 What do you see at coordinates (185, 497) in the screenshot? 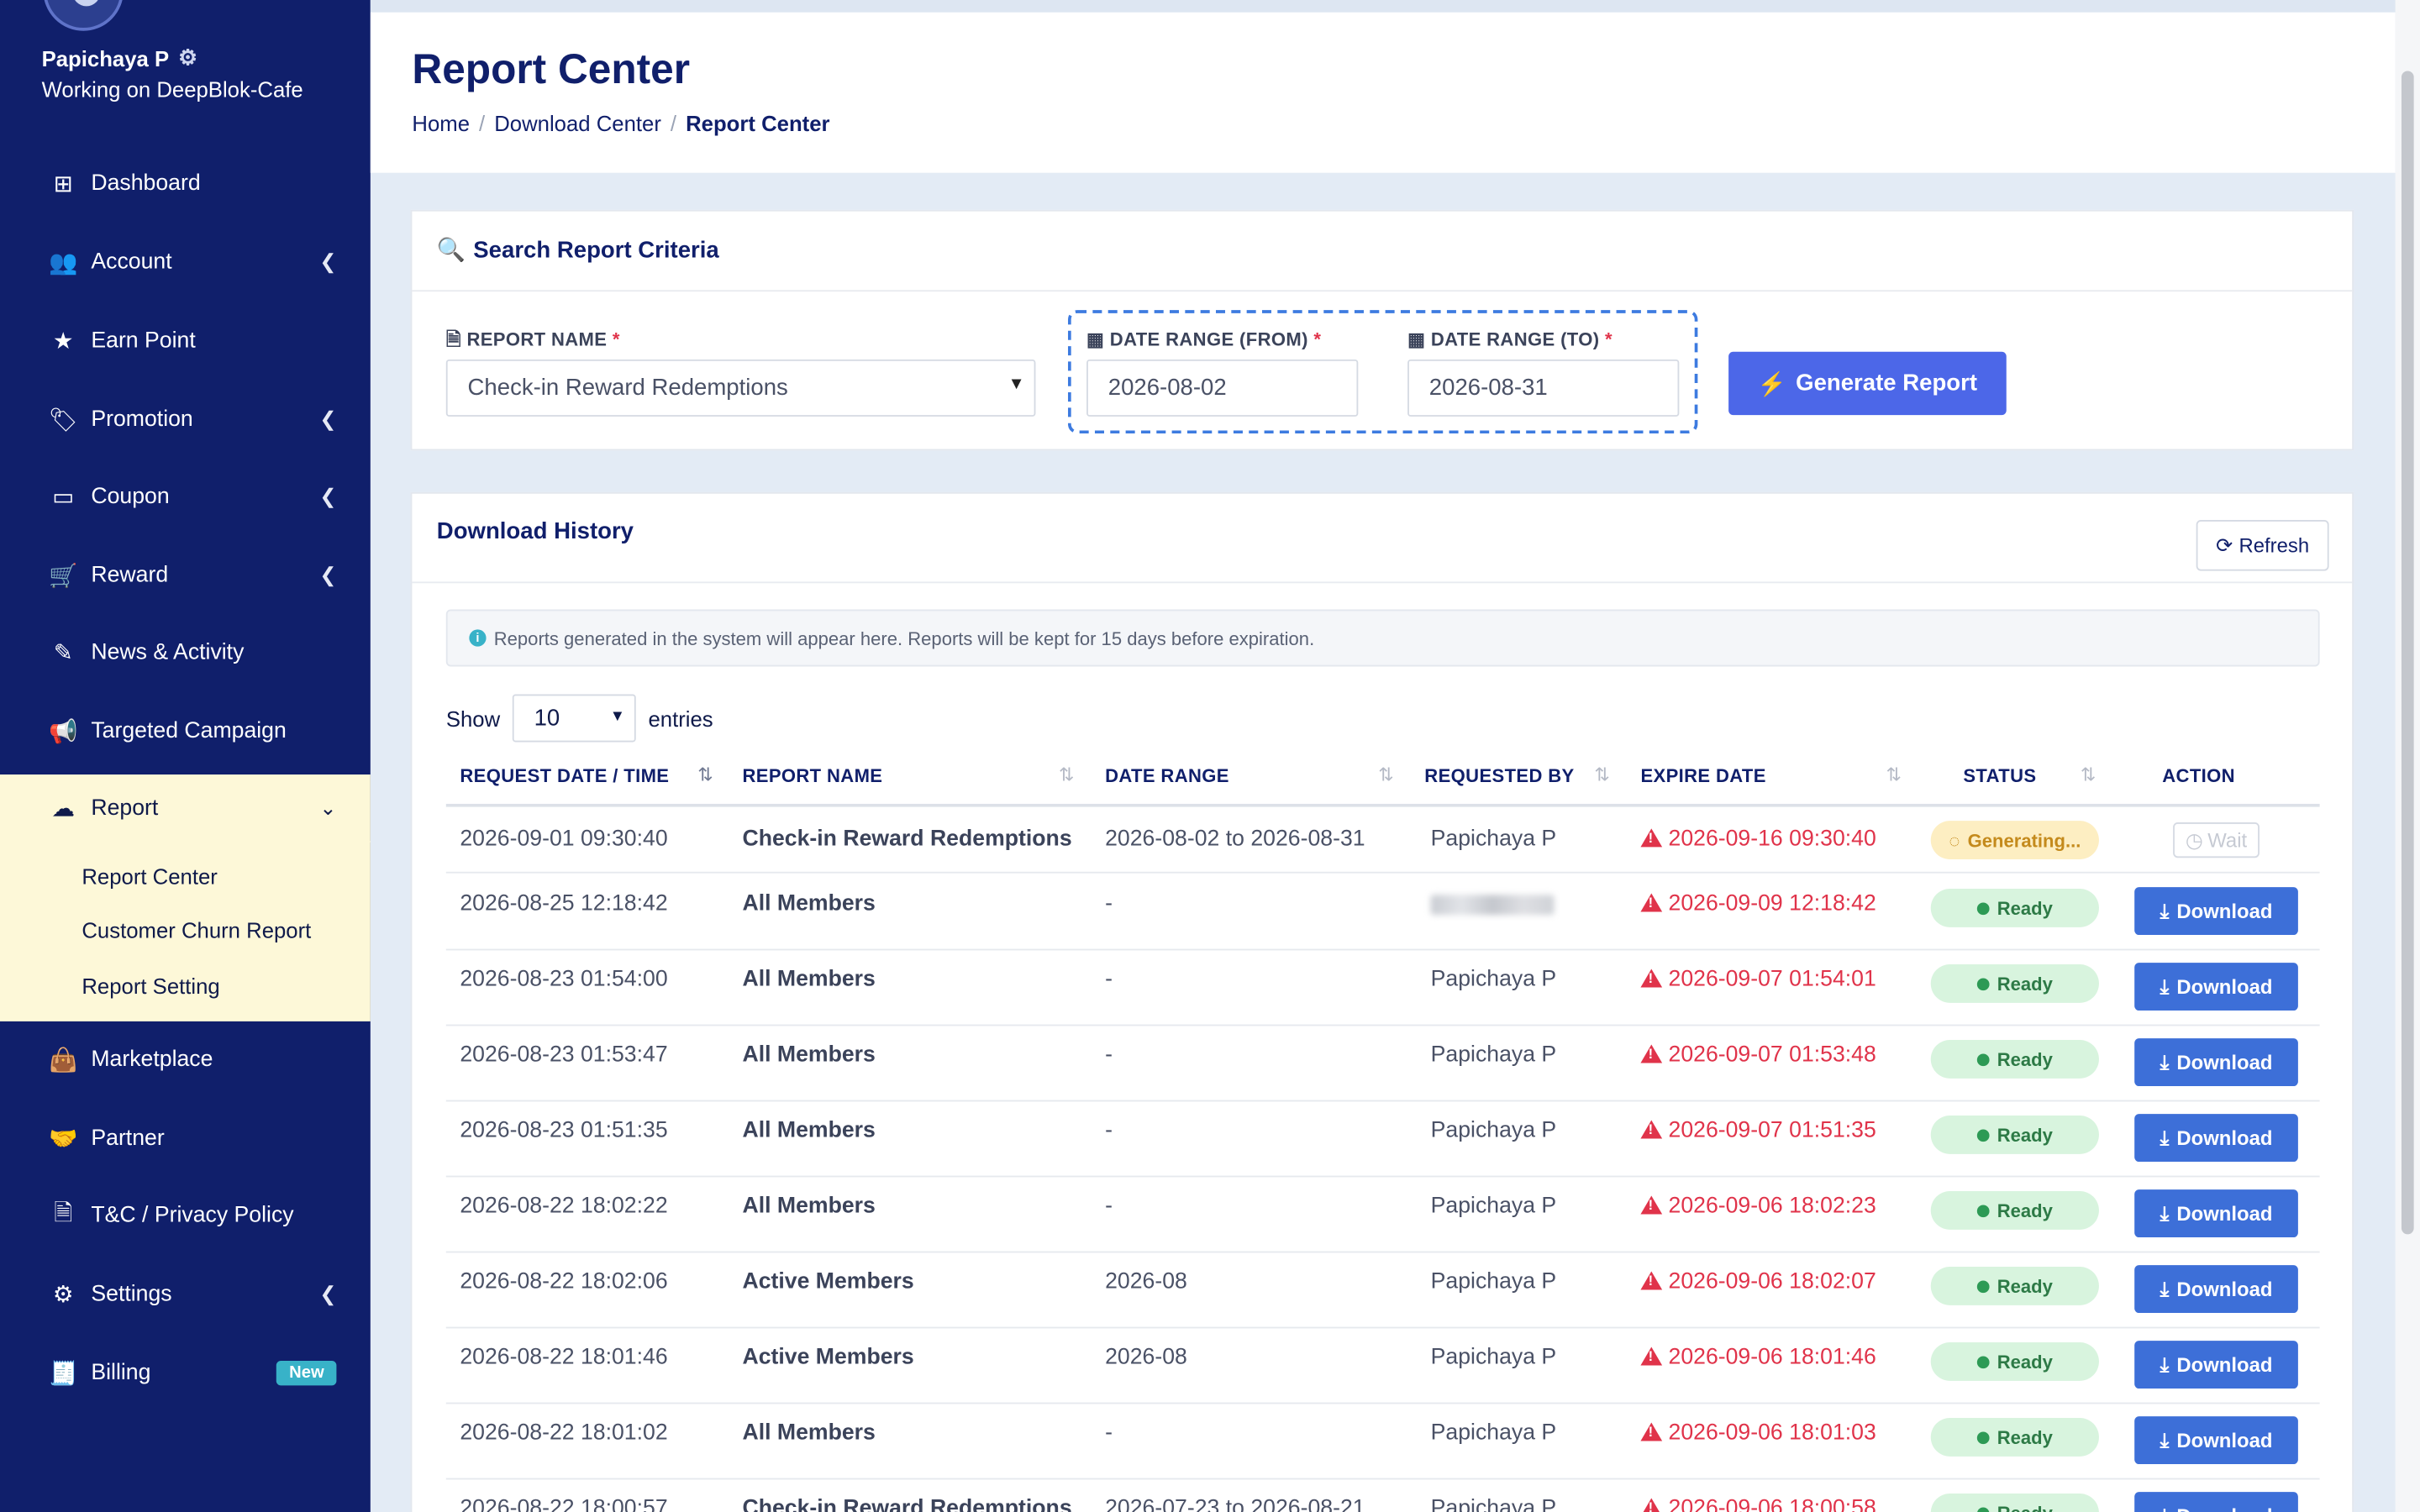
I see `sidebar-item-coupon: ▭ Coupon ❮` at bounding box center [185, 497].